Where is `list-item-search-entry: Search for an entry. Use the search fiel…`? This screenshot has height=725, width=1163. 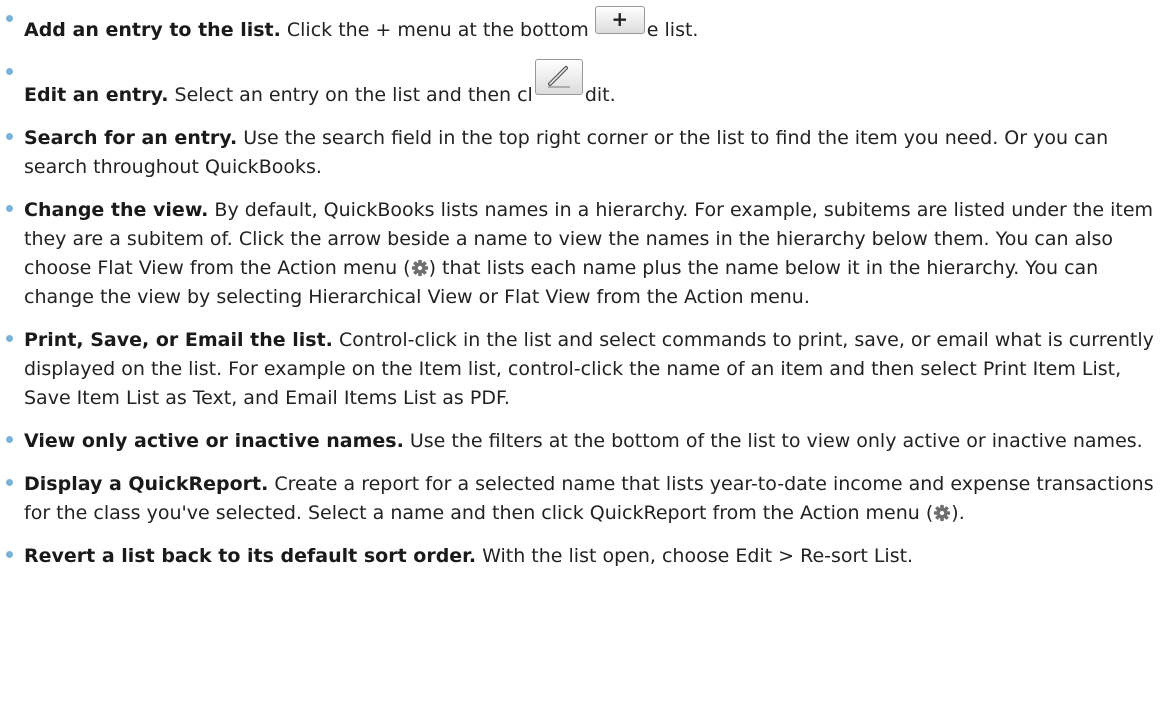
list-item-search-entry: Search for an entry. Use the search fiel… is located at coordinates (579, 153).